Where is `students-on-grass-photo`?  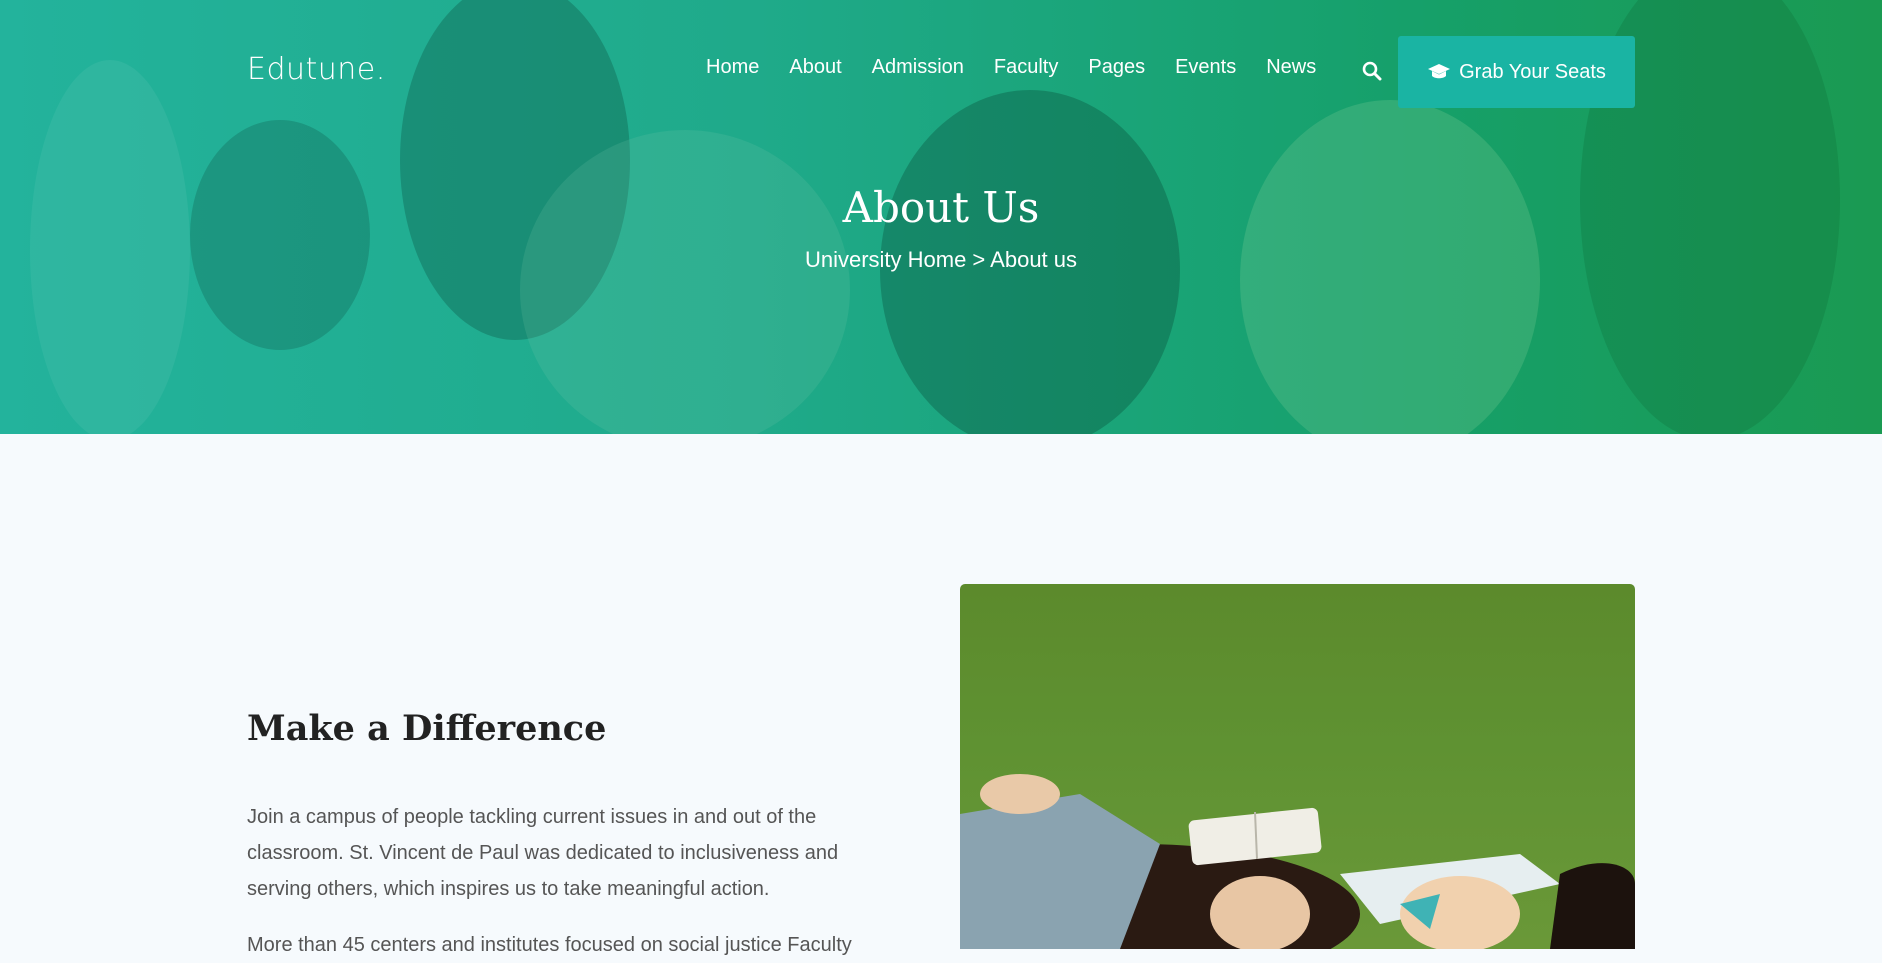
students-on-grass-photo is located at coordinates (1297, 766).